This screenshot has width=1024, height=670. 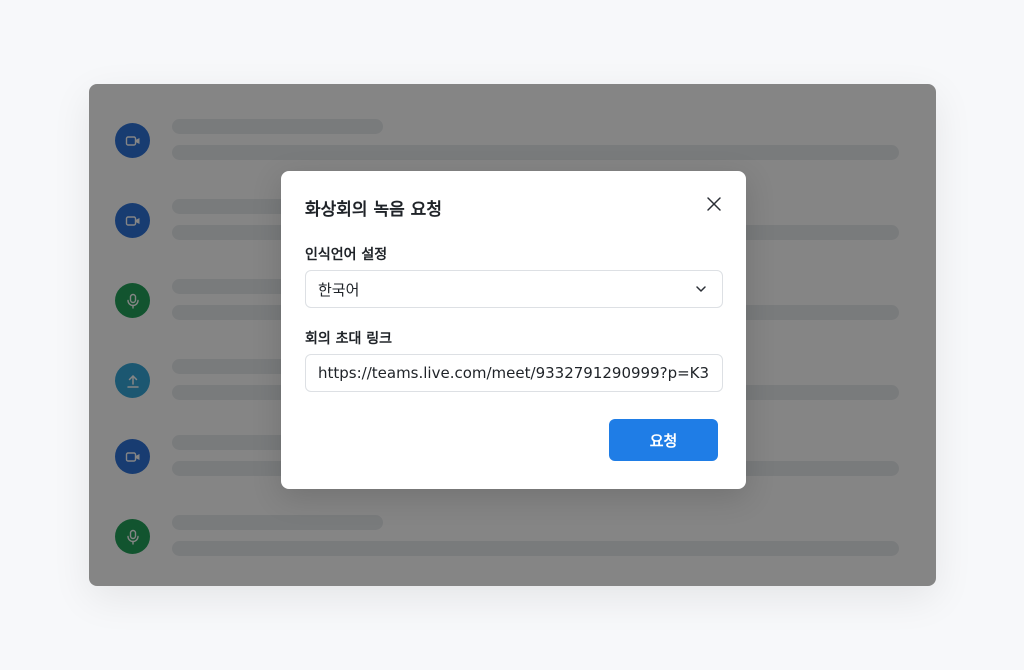 I want to click on invite-link-label: 회의 초대 링크, so click(x=349, y=339).